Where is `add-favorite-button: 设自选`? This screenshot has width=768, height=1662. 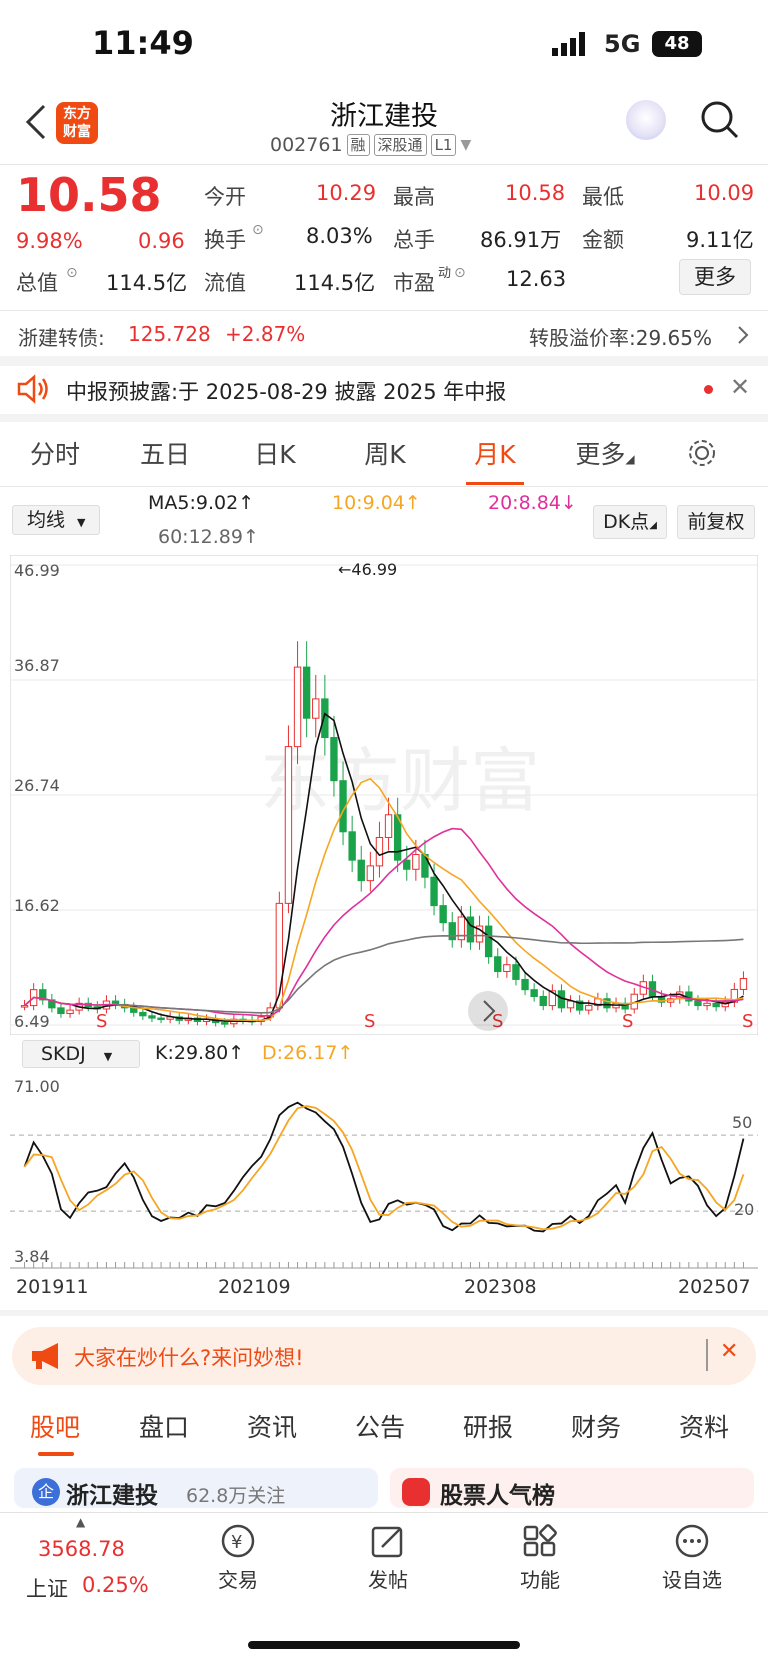
add-favorite-button: 设自选 is located at coordinates (692, 1558).